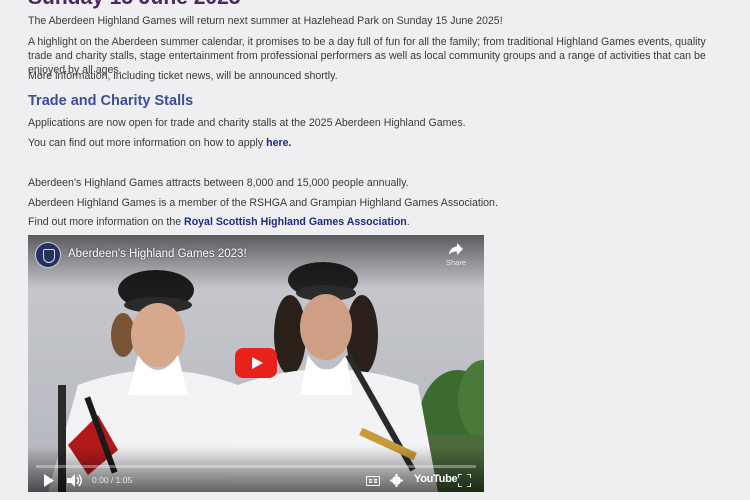  Describe the element at coordinates (75, 480) in the screenshot. I see `volume-icon` at that location.